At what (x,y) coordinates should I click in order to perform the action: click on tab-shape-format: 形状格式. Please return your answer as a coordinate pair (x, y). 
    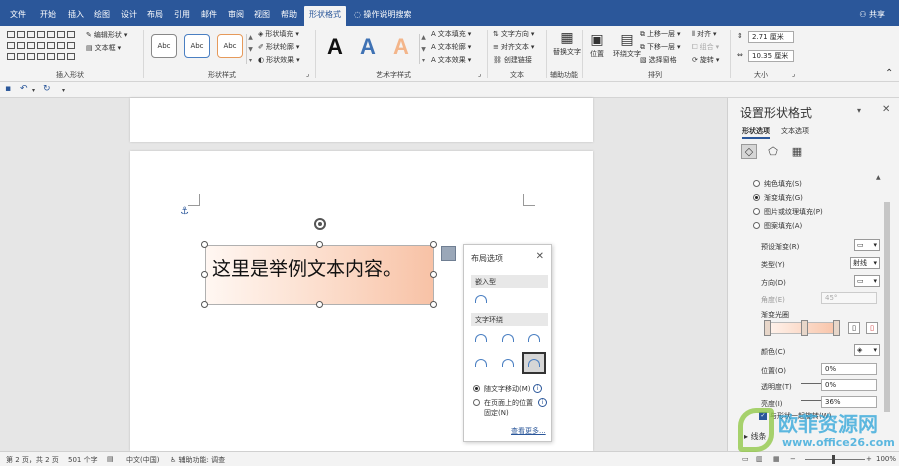
    Looking at the image, I should click on (325, 16).